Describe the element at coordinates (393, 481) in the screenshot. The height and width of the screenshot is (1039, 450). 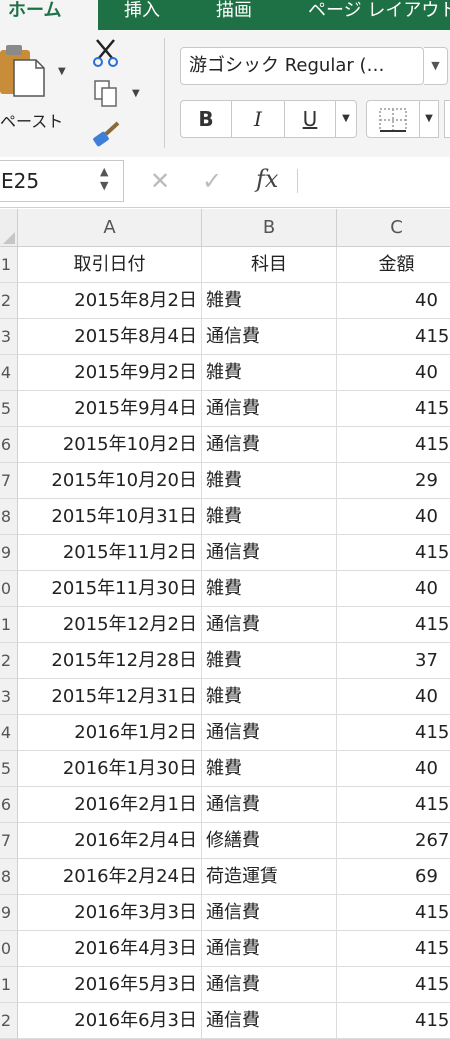
I see `cell-c: 29` at that location.